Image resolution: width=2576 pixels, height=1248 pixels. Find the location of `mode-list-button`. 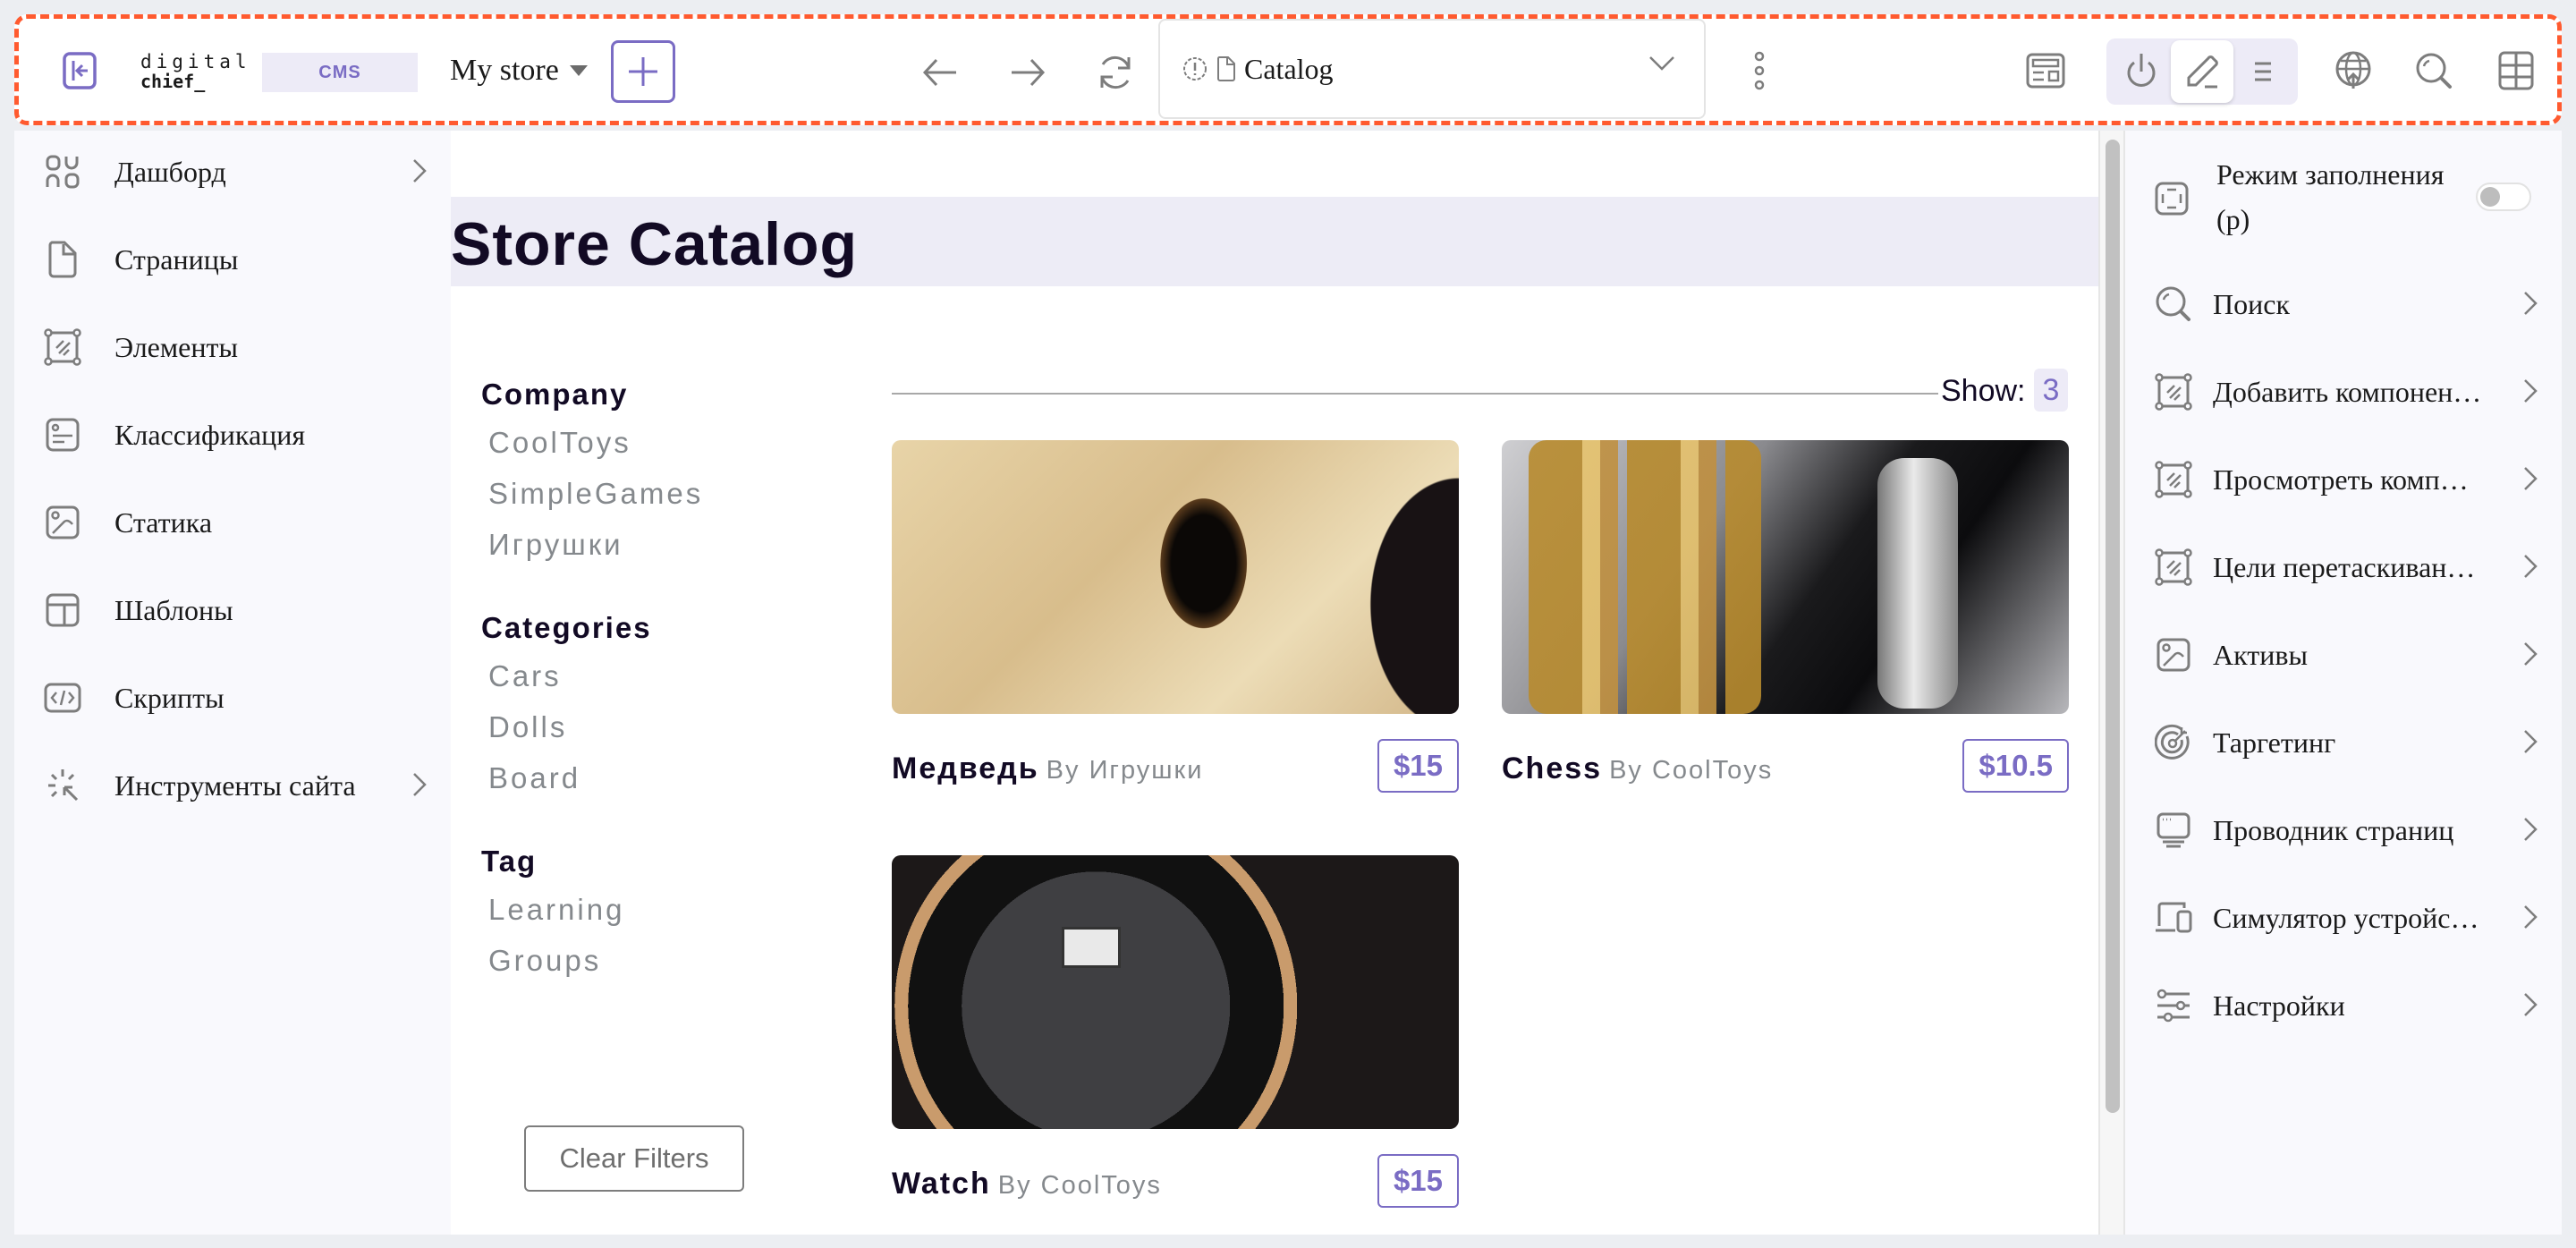

mode-list-button is located at coordinates (2263, 71).